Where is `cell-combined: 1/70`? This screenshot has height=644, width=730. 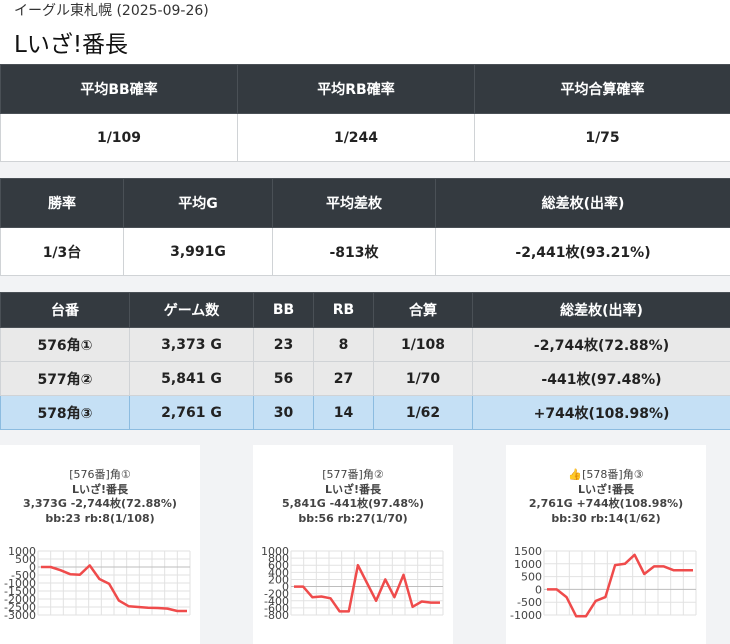 cell-combined: 1/70 is located at coordinates (423, 378).